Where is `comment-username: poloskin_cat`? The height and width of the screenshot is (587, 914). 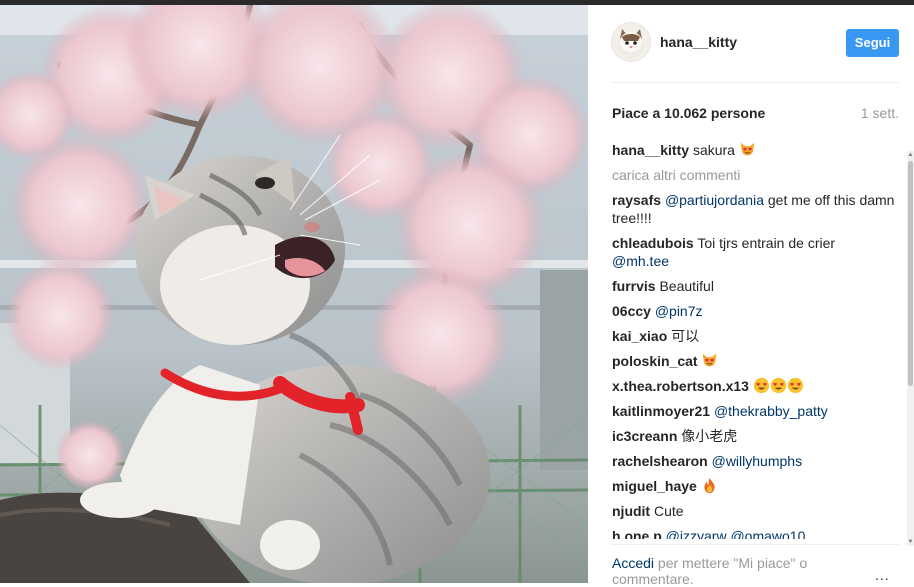 comment-username: poloskin_cat is located at coordinates (655, 361).